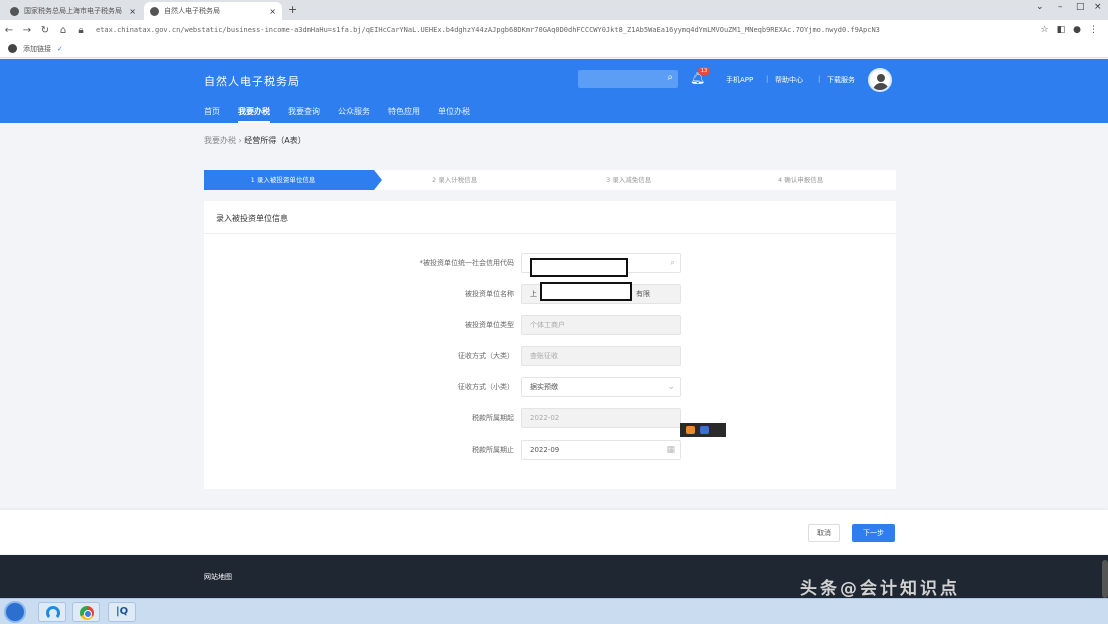 The height and width of the screenshot is (624, 1108). I want to click on header-link-help: 帮助中心, so click(789, 80).